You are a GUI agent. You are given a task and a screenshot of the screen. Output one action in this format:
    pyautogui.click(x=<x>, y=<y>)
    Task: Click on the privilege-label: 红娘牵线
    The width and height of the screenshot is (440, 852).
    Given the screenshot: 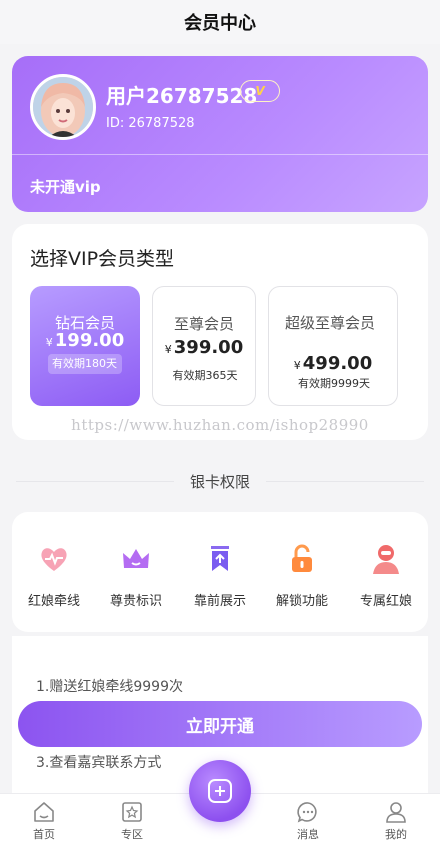 What is the action you would take?
    pyautogui.click(x=53, y=601)
    